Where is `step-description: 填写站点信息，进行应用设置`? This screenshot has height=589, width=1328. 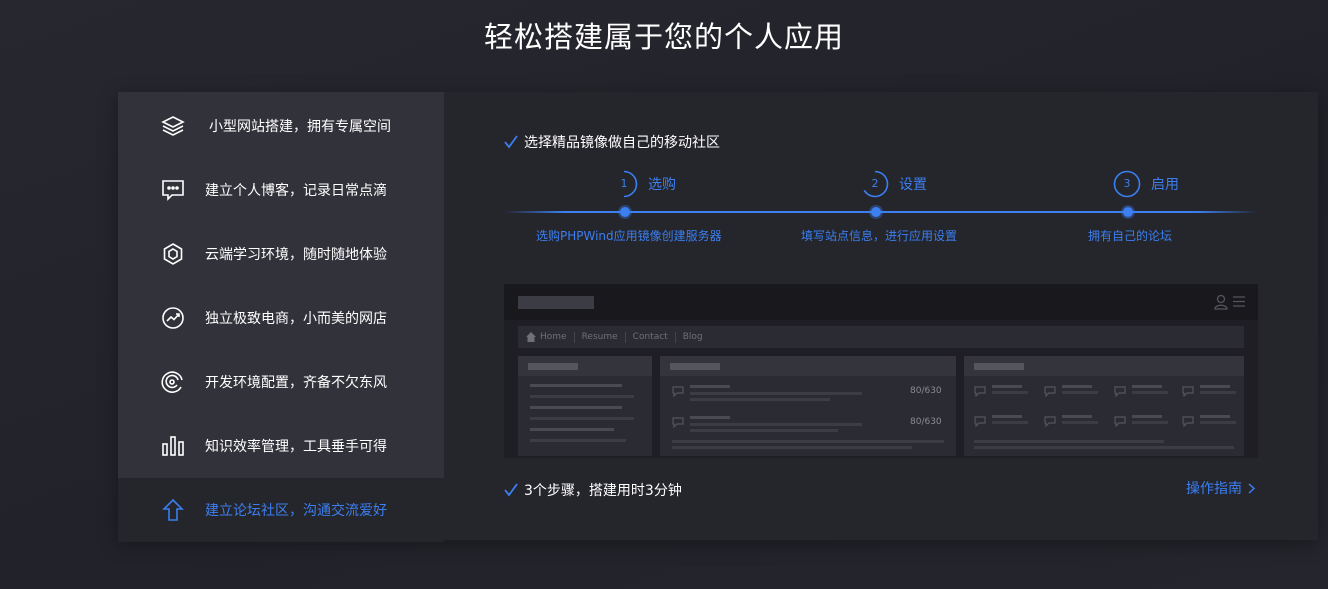
step-description: 填写站点信息，进行应用设置 is located at coordinates (879, 236).